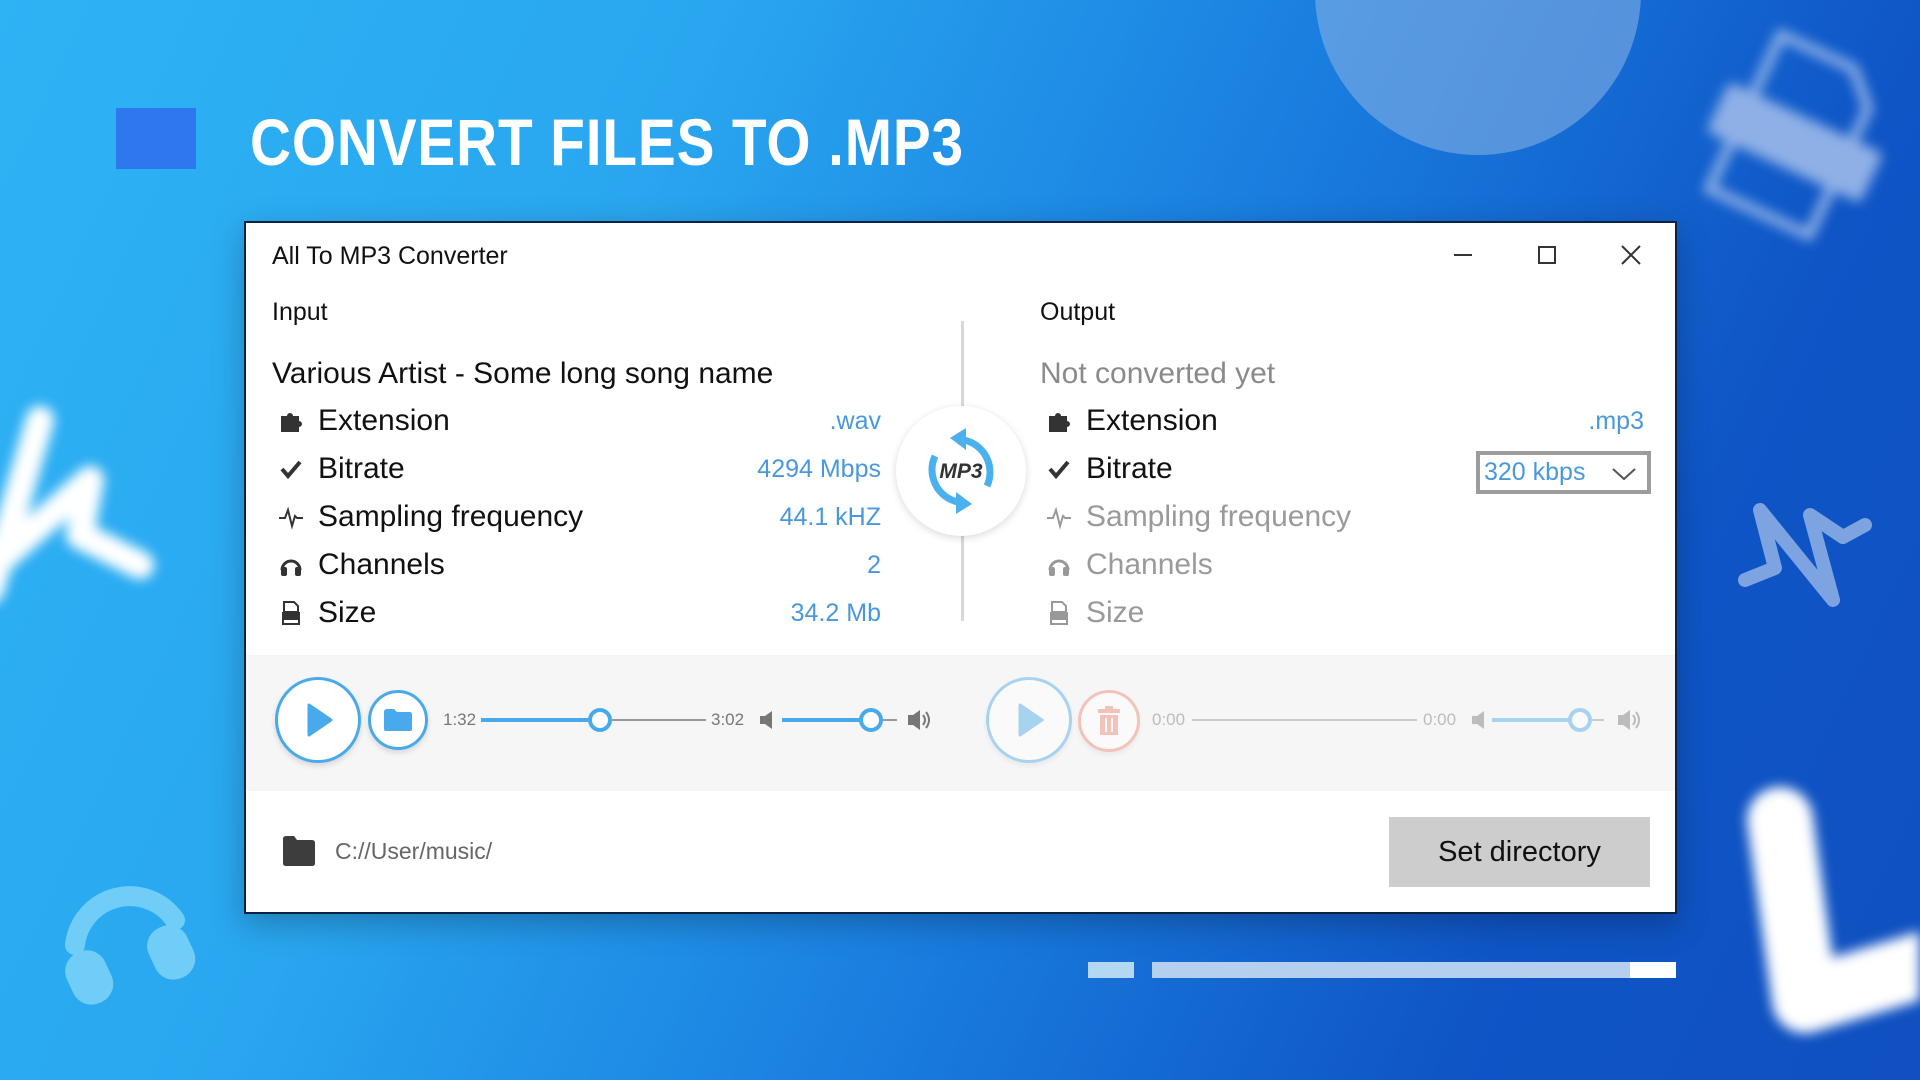  Describe the element at coordinates (607, 142) in the screenshot. I see `hero-title: CONVERT FILES TO .MP3` at that location.